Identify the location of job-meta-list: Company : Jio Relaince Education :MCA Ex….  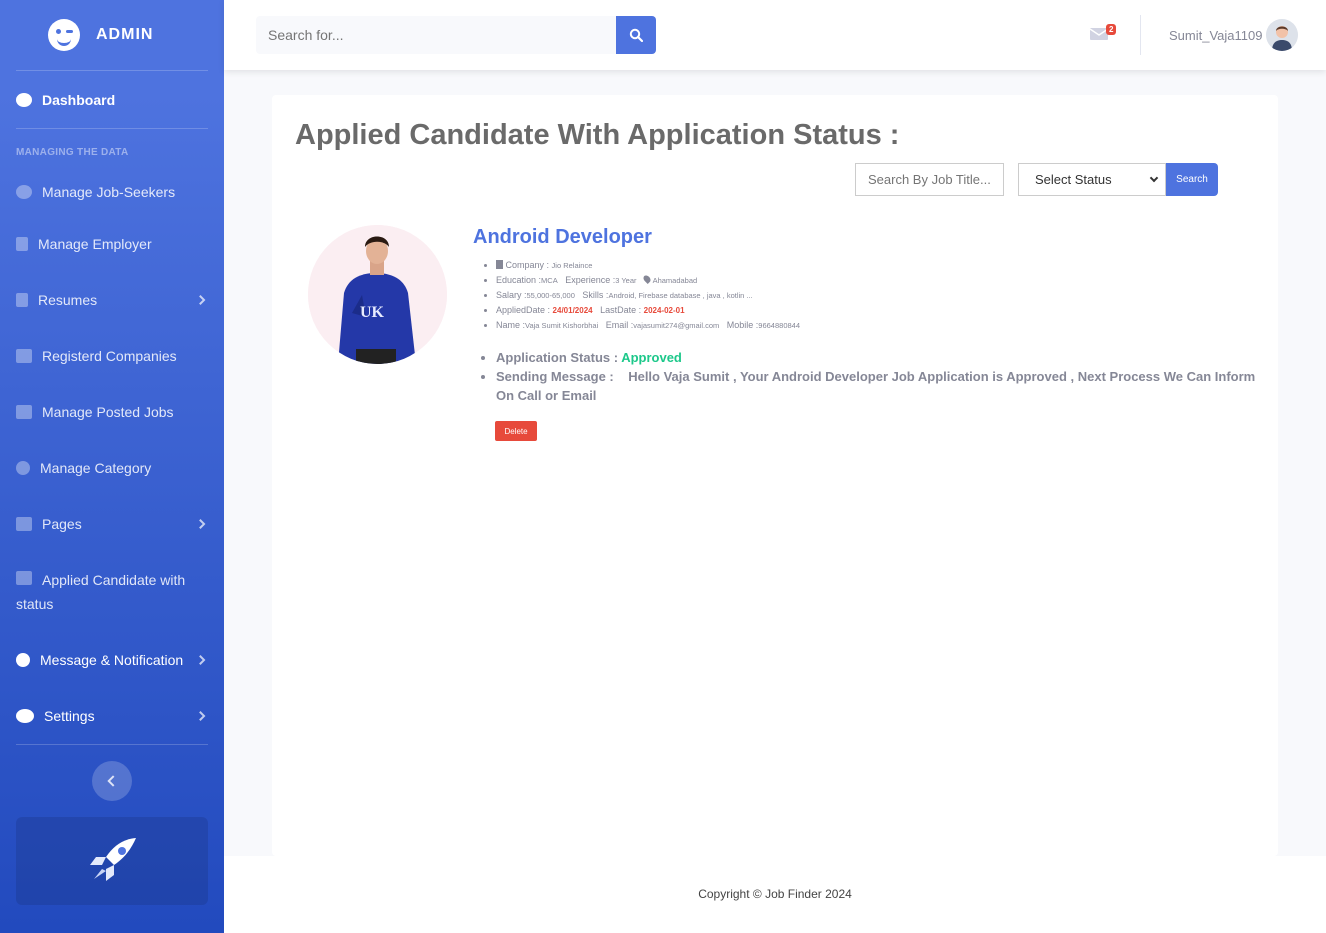
(648, 295).